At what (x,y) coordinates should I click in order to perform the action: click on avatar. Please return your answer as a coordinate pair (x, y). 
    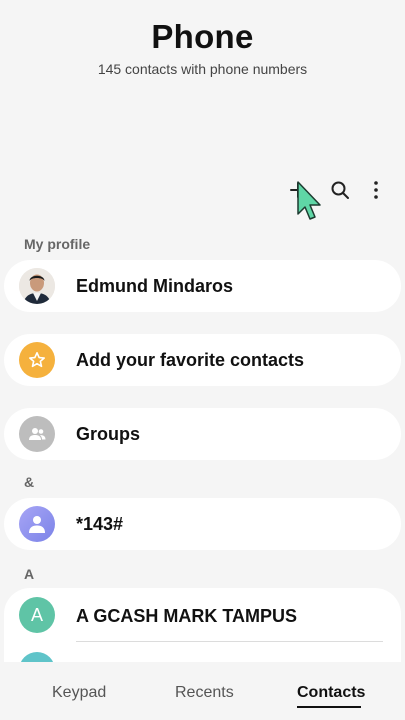
    Looking at the image, I should click on (37, 286).